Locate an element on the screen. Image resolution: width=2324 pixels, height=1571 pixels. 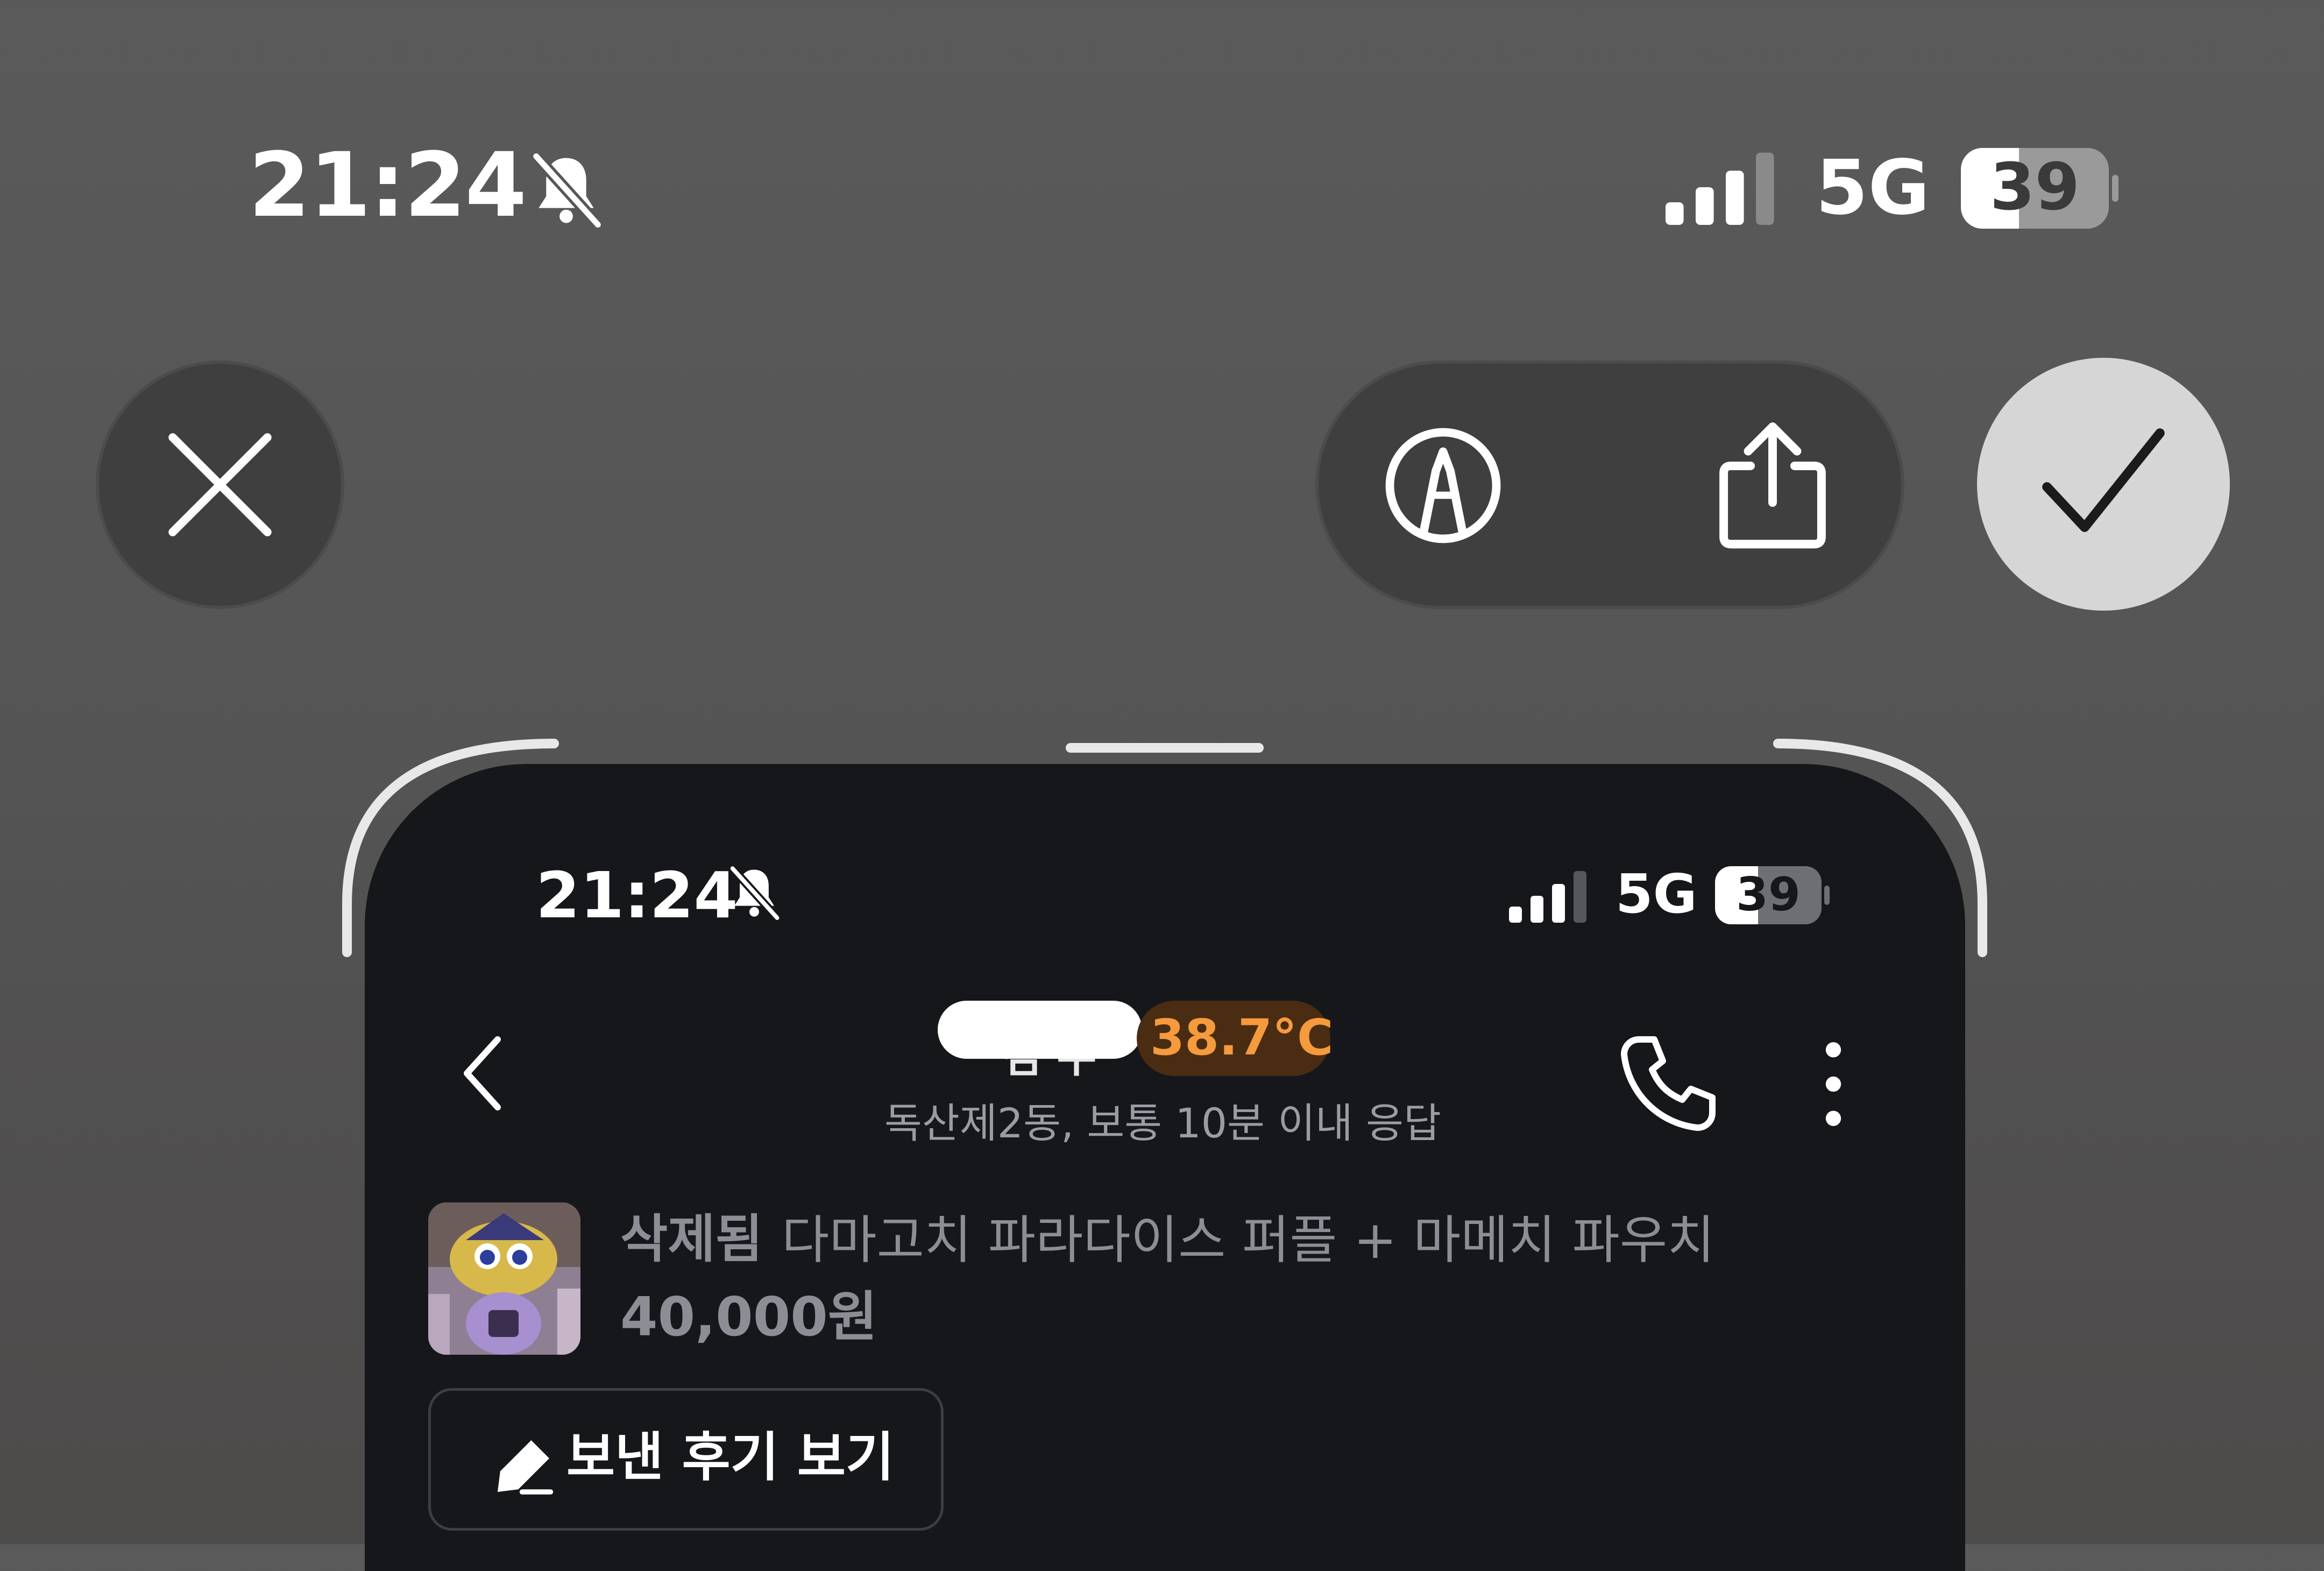
more-vertical-icon is located at coordinates (1833, 1084).